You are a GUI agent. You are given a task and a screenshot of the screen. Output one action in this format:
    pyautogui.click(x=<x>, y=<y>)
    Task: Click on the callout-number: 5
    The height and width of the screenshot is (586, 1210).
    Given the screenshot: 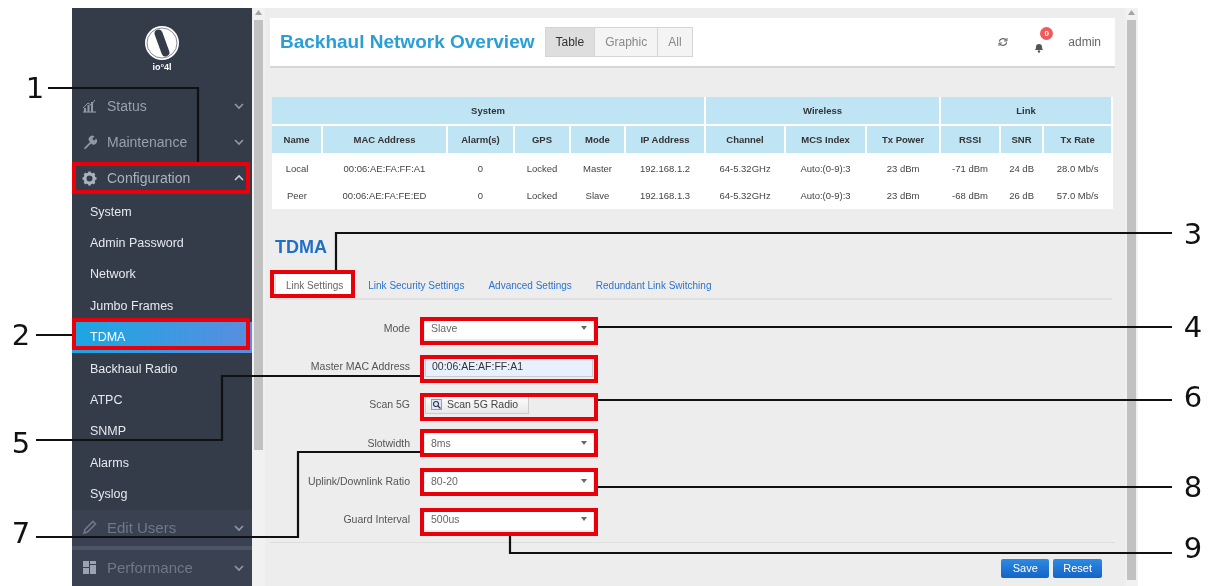 What is the action you would take?
    pyautogui.click(x=21, y=443)
    